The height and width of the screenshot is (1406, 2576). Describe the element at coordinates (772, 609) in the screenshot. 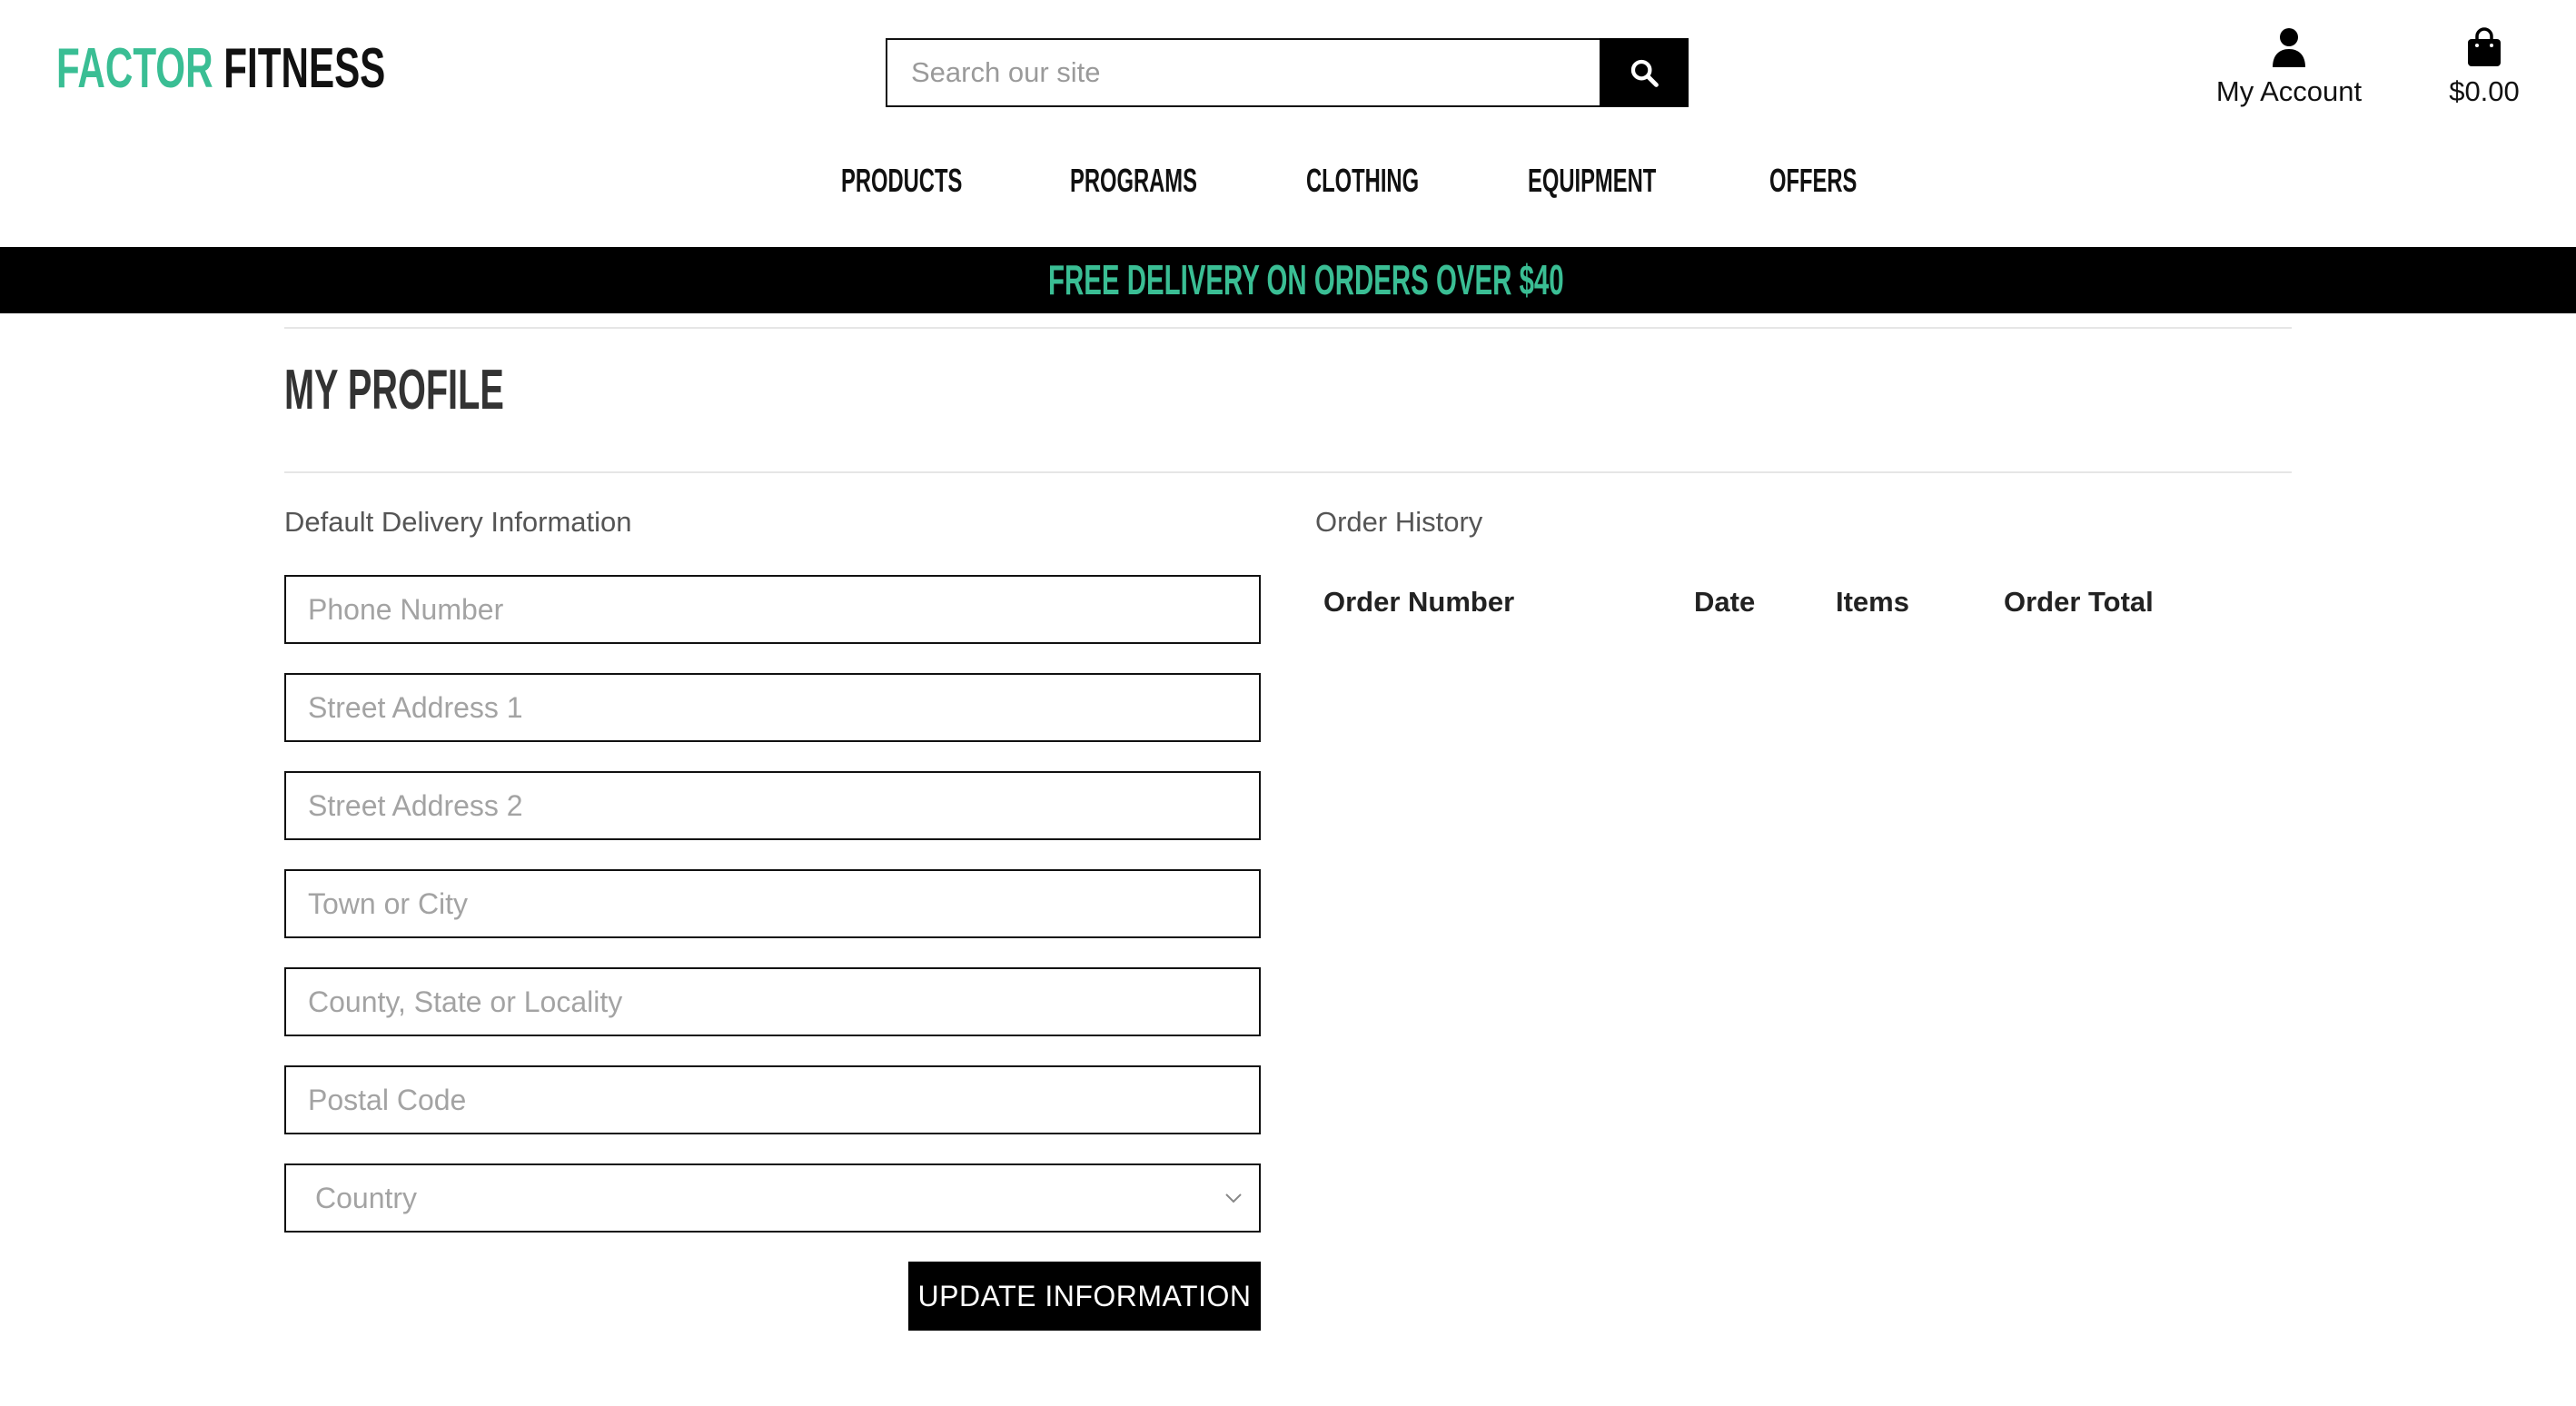

I see `phone-number-field` at that location.